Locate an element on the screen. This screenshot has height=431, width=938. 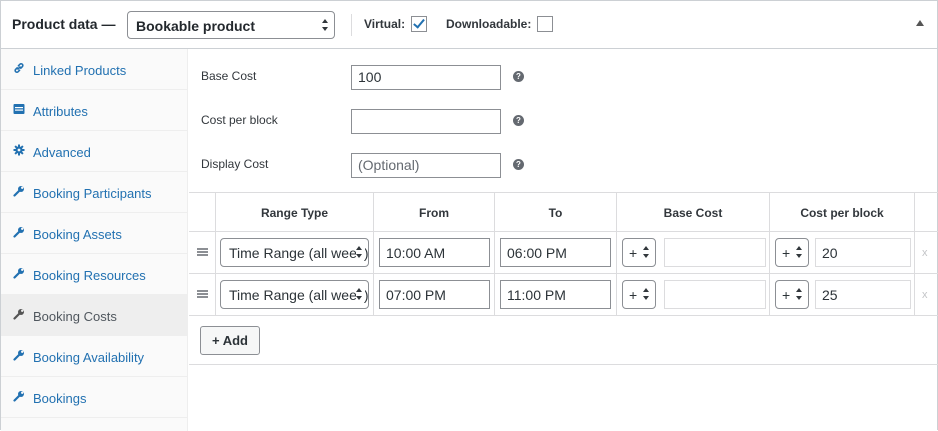
tab-booking-participants: Booking Participants is located at coordinates (94, 192).